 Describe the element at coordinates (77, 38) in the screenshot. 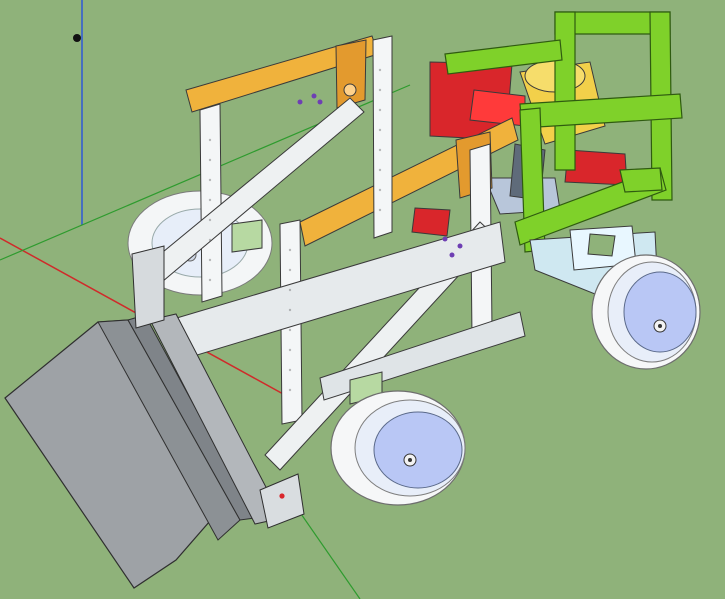

I see `draw-marker` at that location.